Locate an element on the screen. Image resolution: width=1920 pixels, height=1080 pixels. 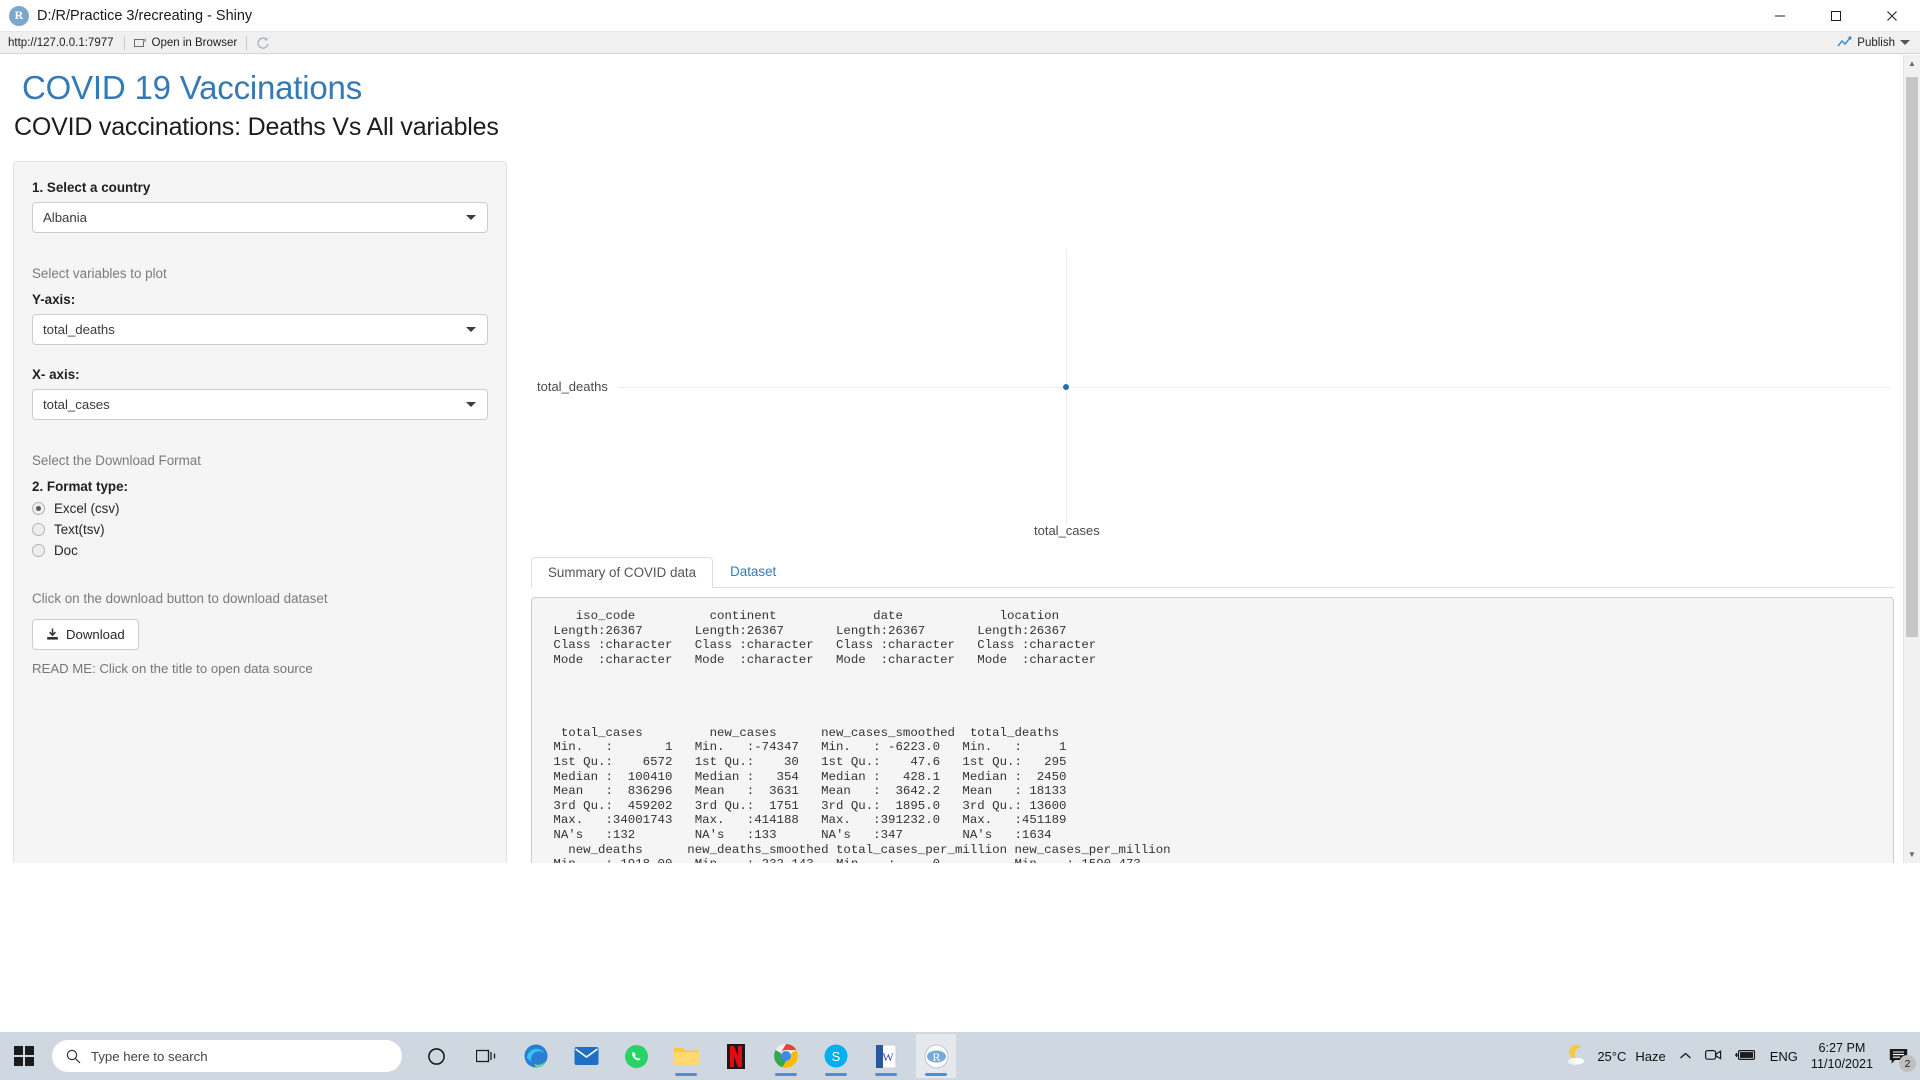
tab-dataset-label: Dataset is located at coordinates (753, 571).